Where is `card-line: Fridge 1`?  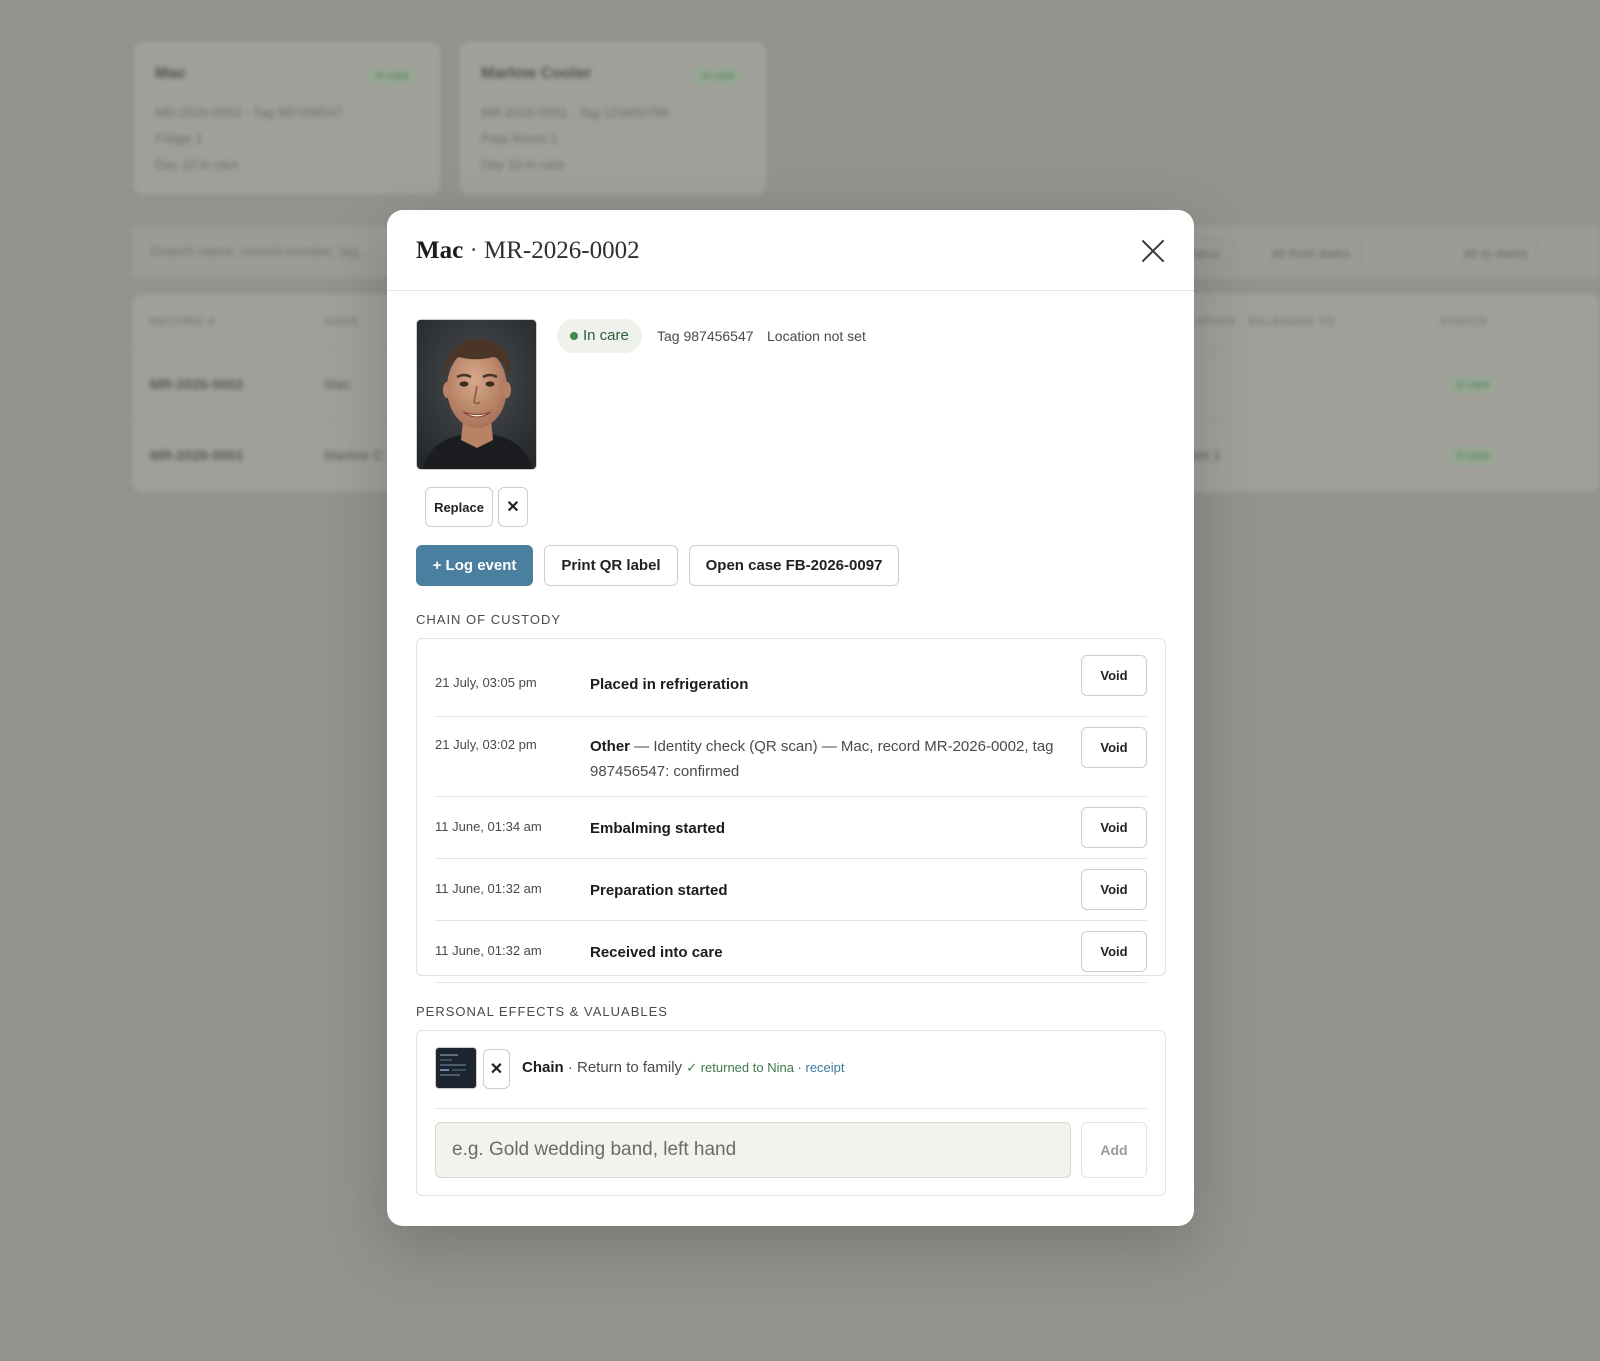 card-line: Fridge 1 is located at coordinates (179, 138).